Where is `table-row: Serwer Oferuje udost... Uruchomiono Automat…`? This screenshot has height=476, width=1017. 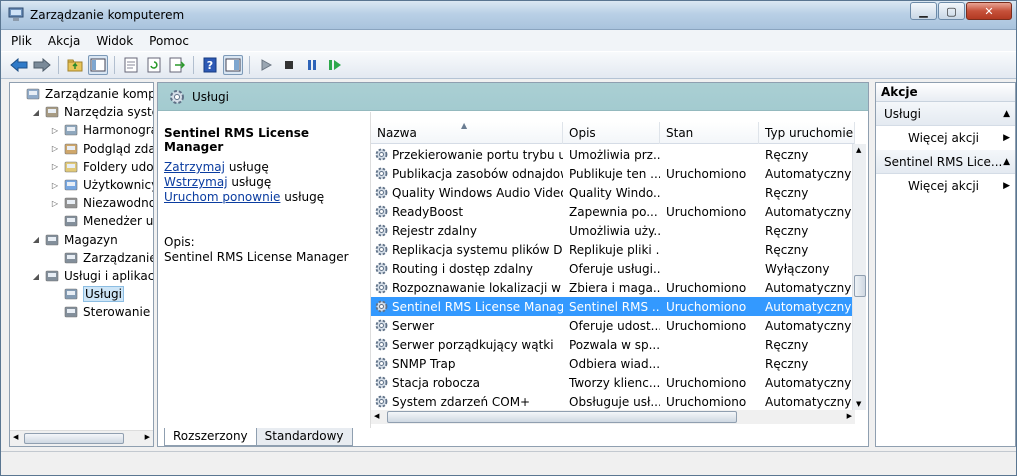
table-row: Serwer Oferuje udost... Uruchomiono Automat… is located at coordinates (613, 325).